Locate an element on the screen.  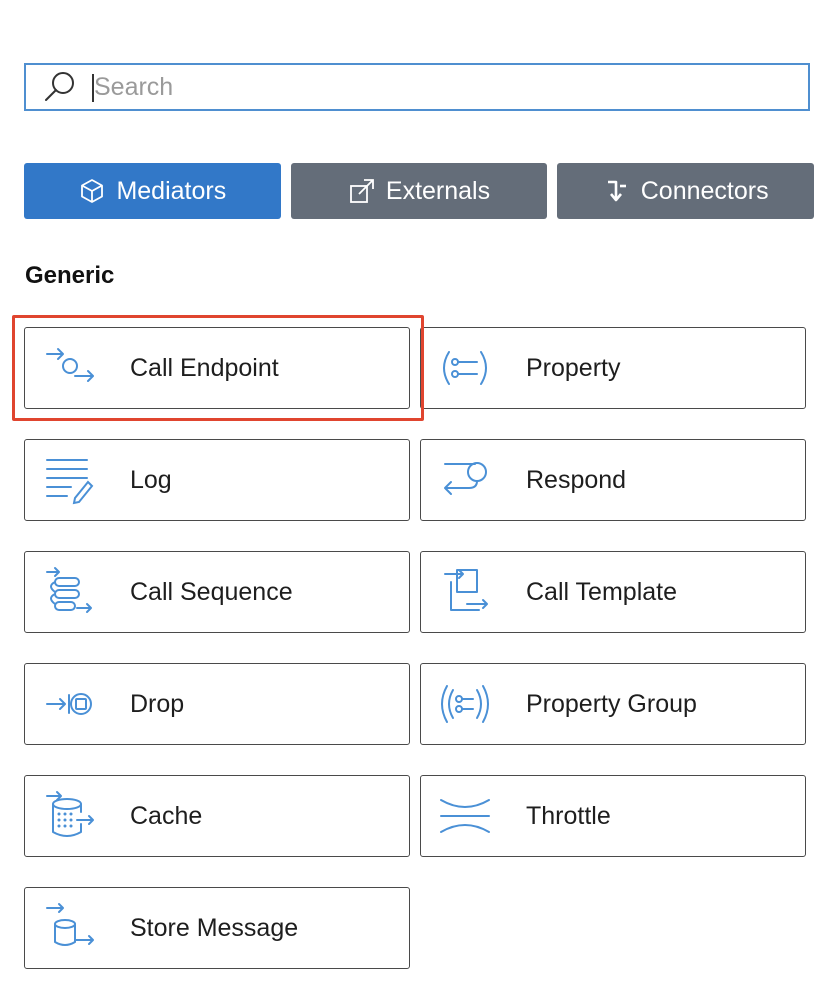
search-box is located at coordinates (417, 87).